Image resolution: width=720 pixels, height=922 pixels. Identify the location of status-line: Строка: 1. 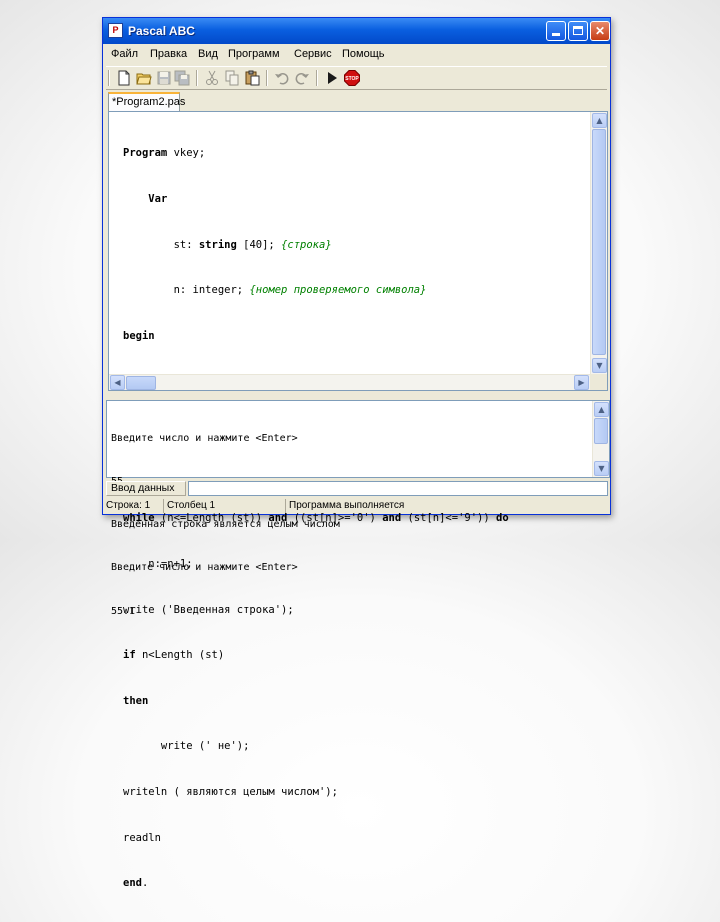
(128, 505).